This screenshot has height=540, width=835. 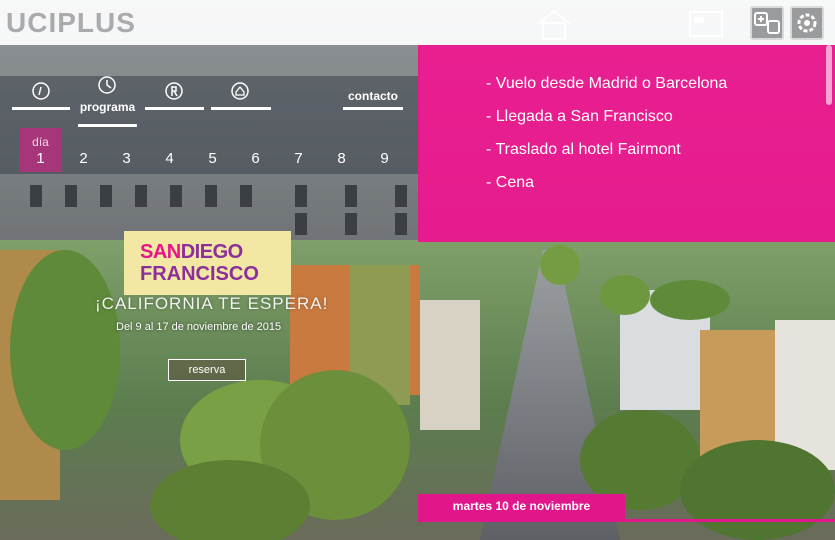 I want to click on reserva-button: reserva, so click(x=207, y=370).